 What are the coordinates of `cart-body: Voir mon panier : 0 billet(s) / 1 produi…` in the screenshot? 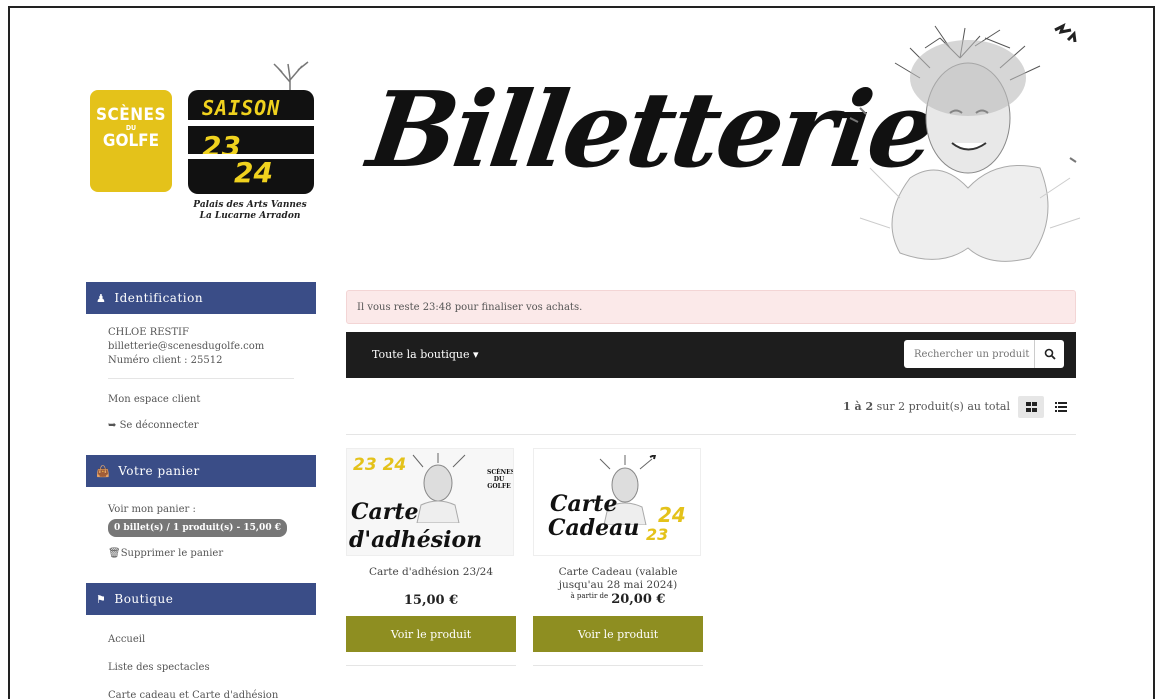 It's located at (201, 536).